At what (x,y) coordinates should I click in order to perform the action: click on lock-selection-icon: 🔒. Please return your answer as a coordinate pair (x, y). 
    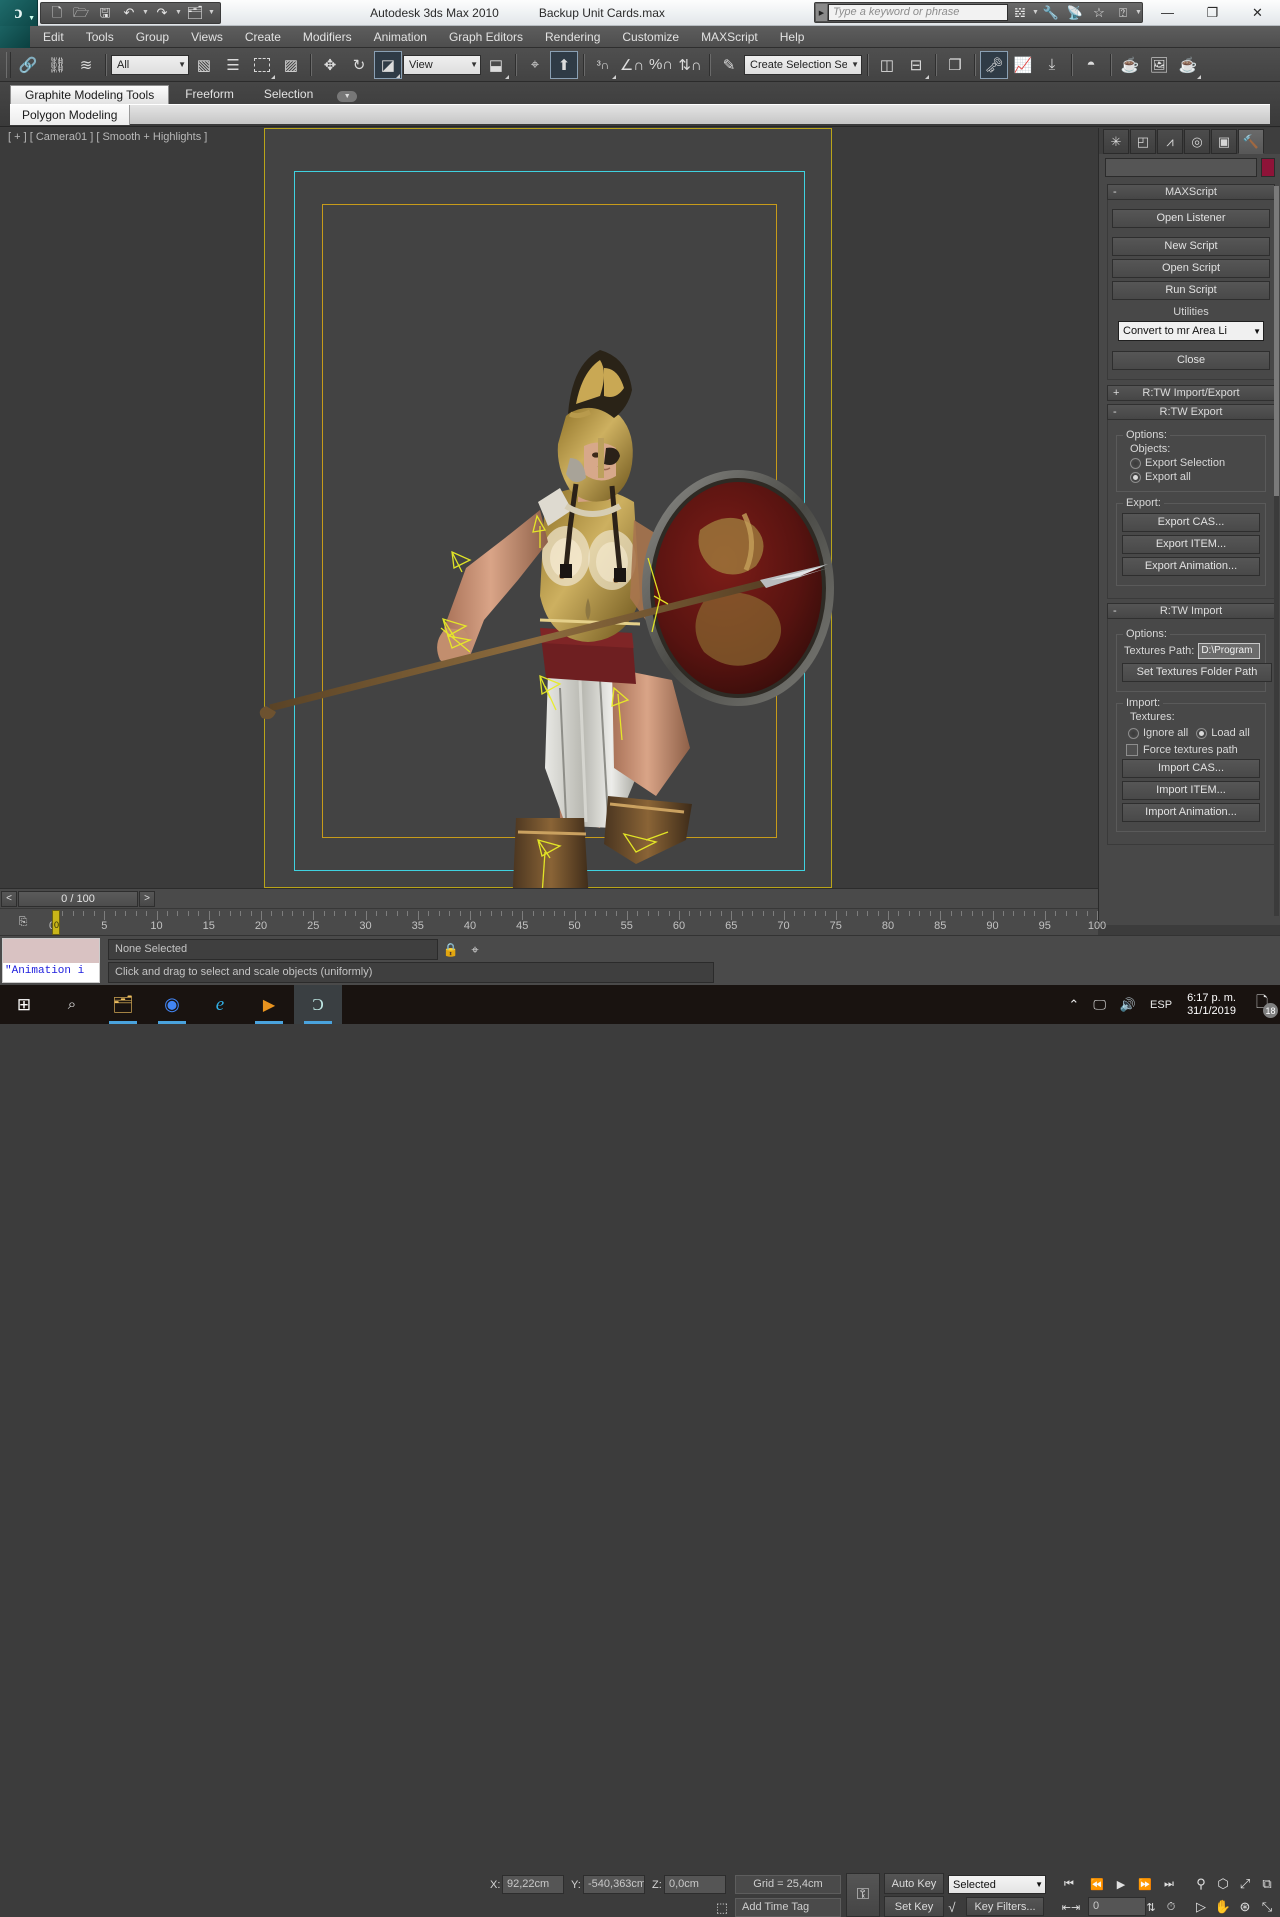
    Looking at the image, I should click on (451, 950).